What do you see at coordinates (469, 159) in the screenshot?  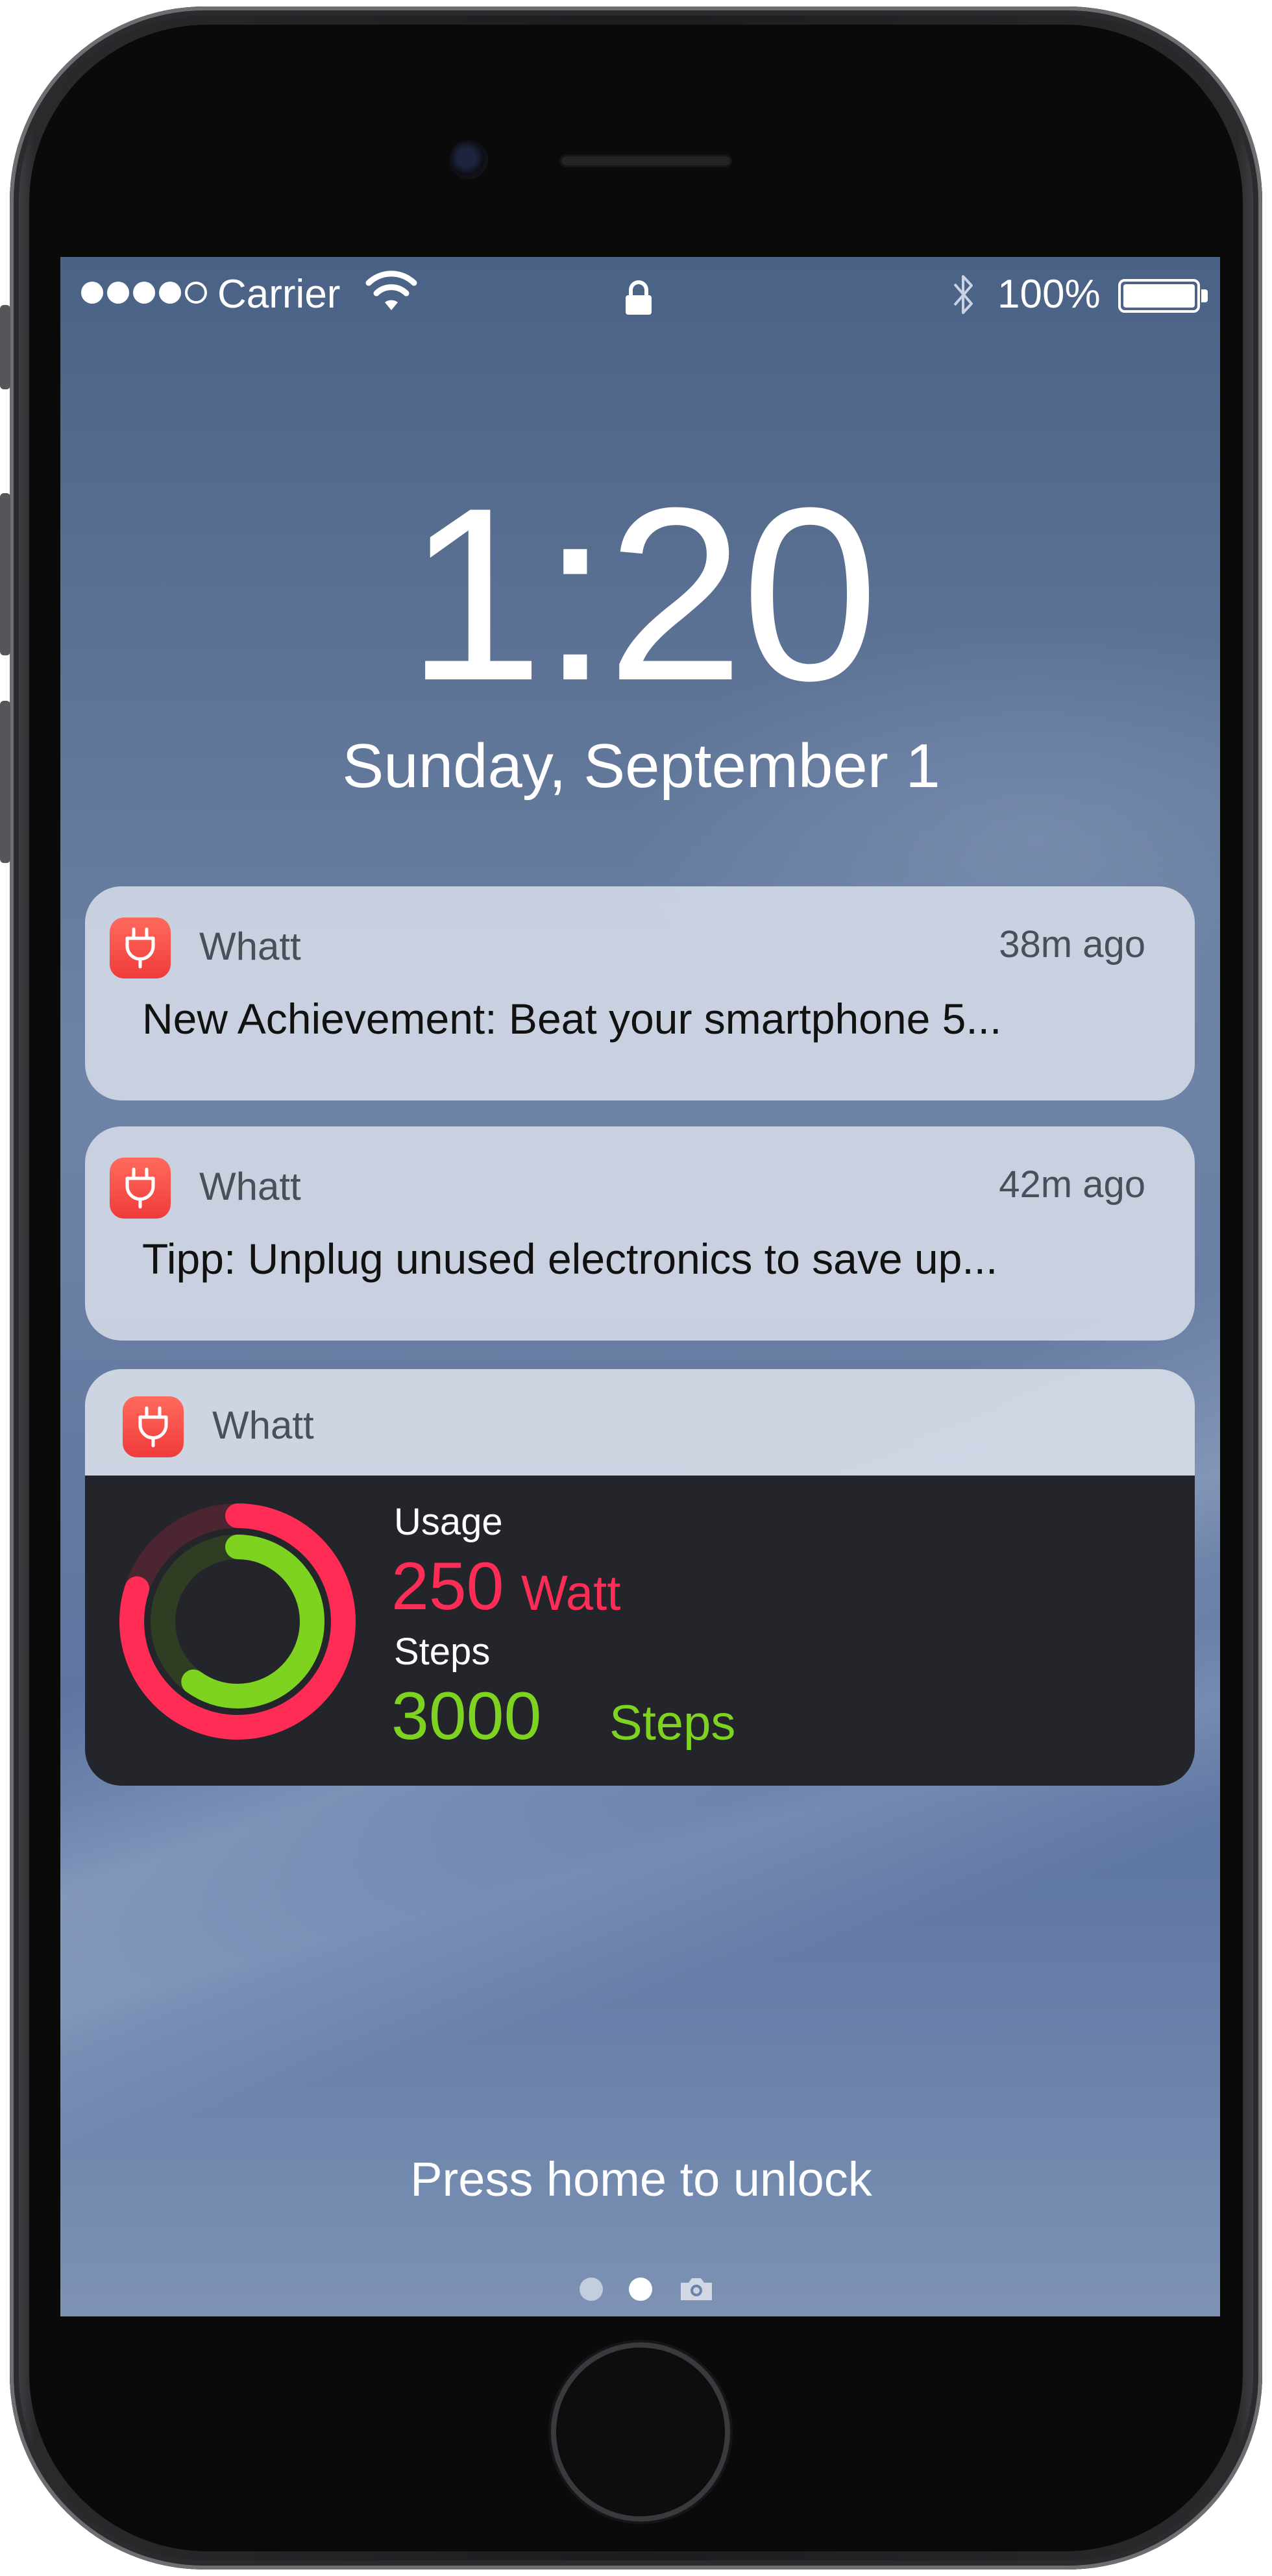 I see `front-camera` at bounding box center [469, 159].